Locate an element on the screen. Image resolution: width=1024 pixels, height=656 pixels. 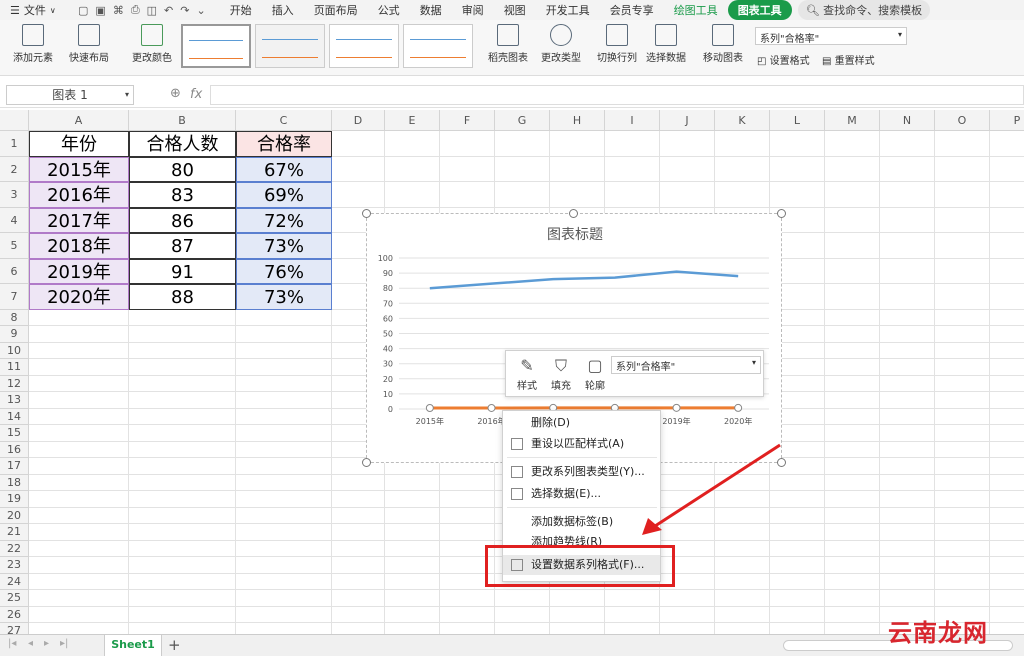
column-header: C is located at coordinates (284, 120).